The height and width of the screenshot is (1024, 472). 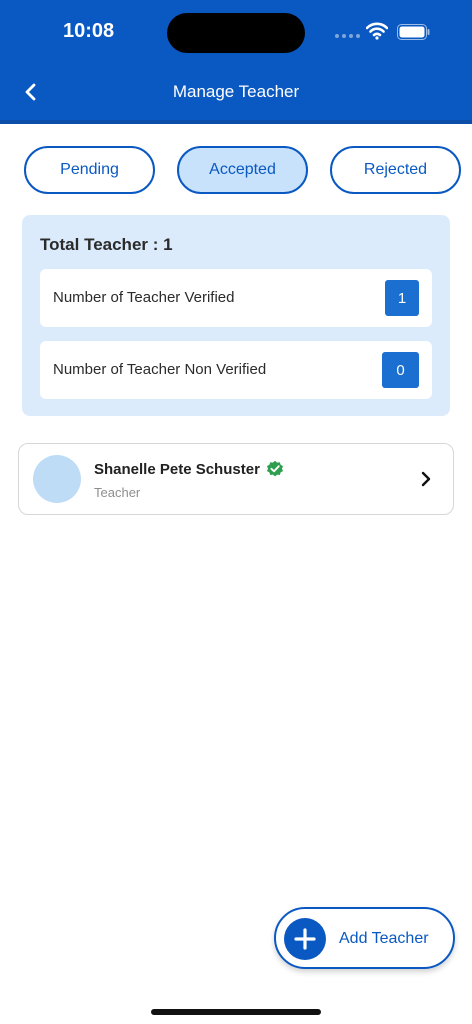 I want to click on non-verified-count-label: Number of Teacher Non Verified, so click(x=160, y=369).